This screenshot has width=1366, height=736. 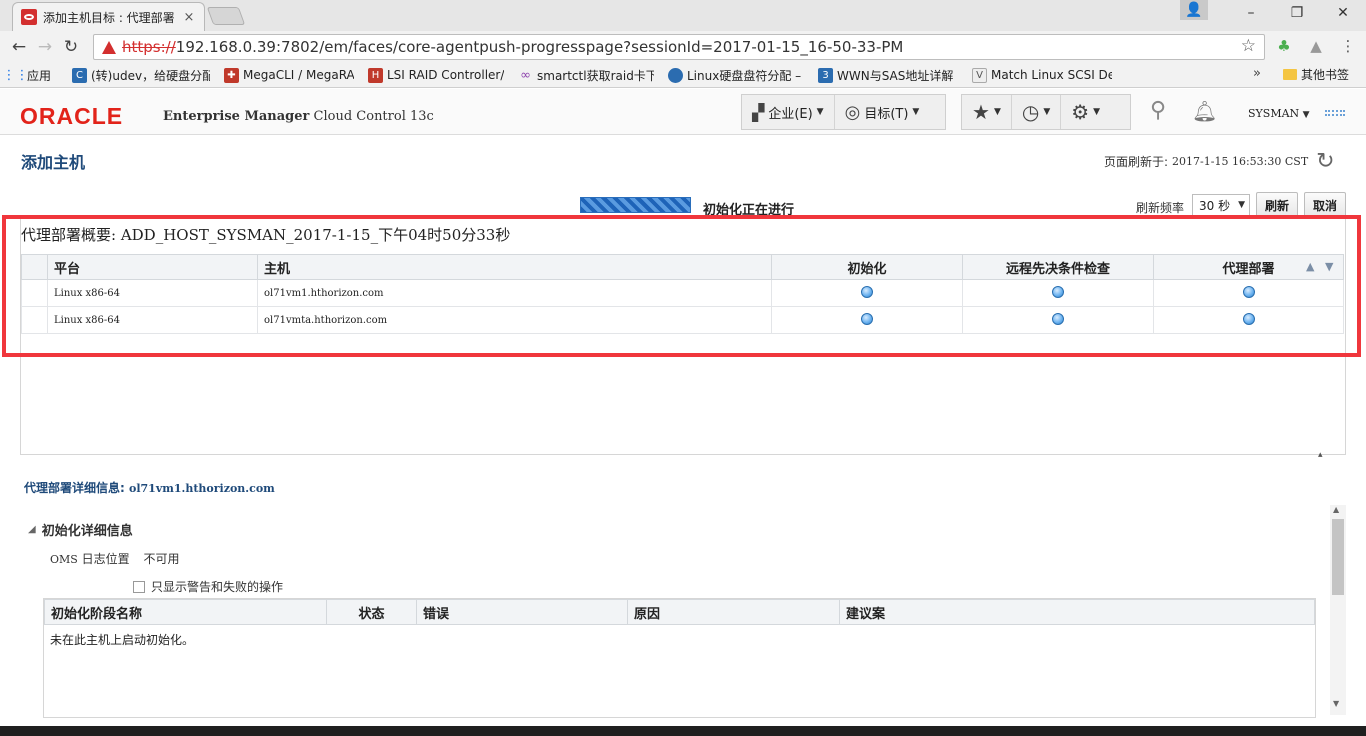 What do you see at coordinates (375, 75) in the screenshot?
I see `h-icon: H` at bounding box center [375, 75].